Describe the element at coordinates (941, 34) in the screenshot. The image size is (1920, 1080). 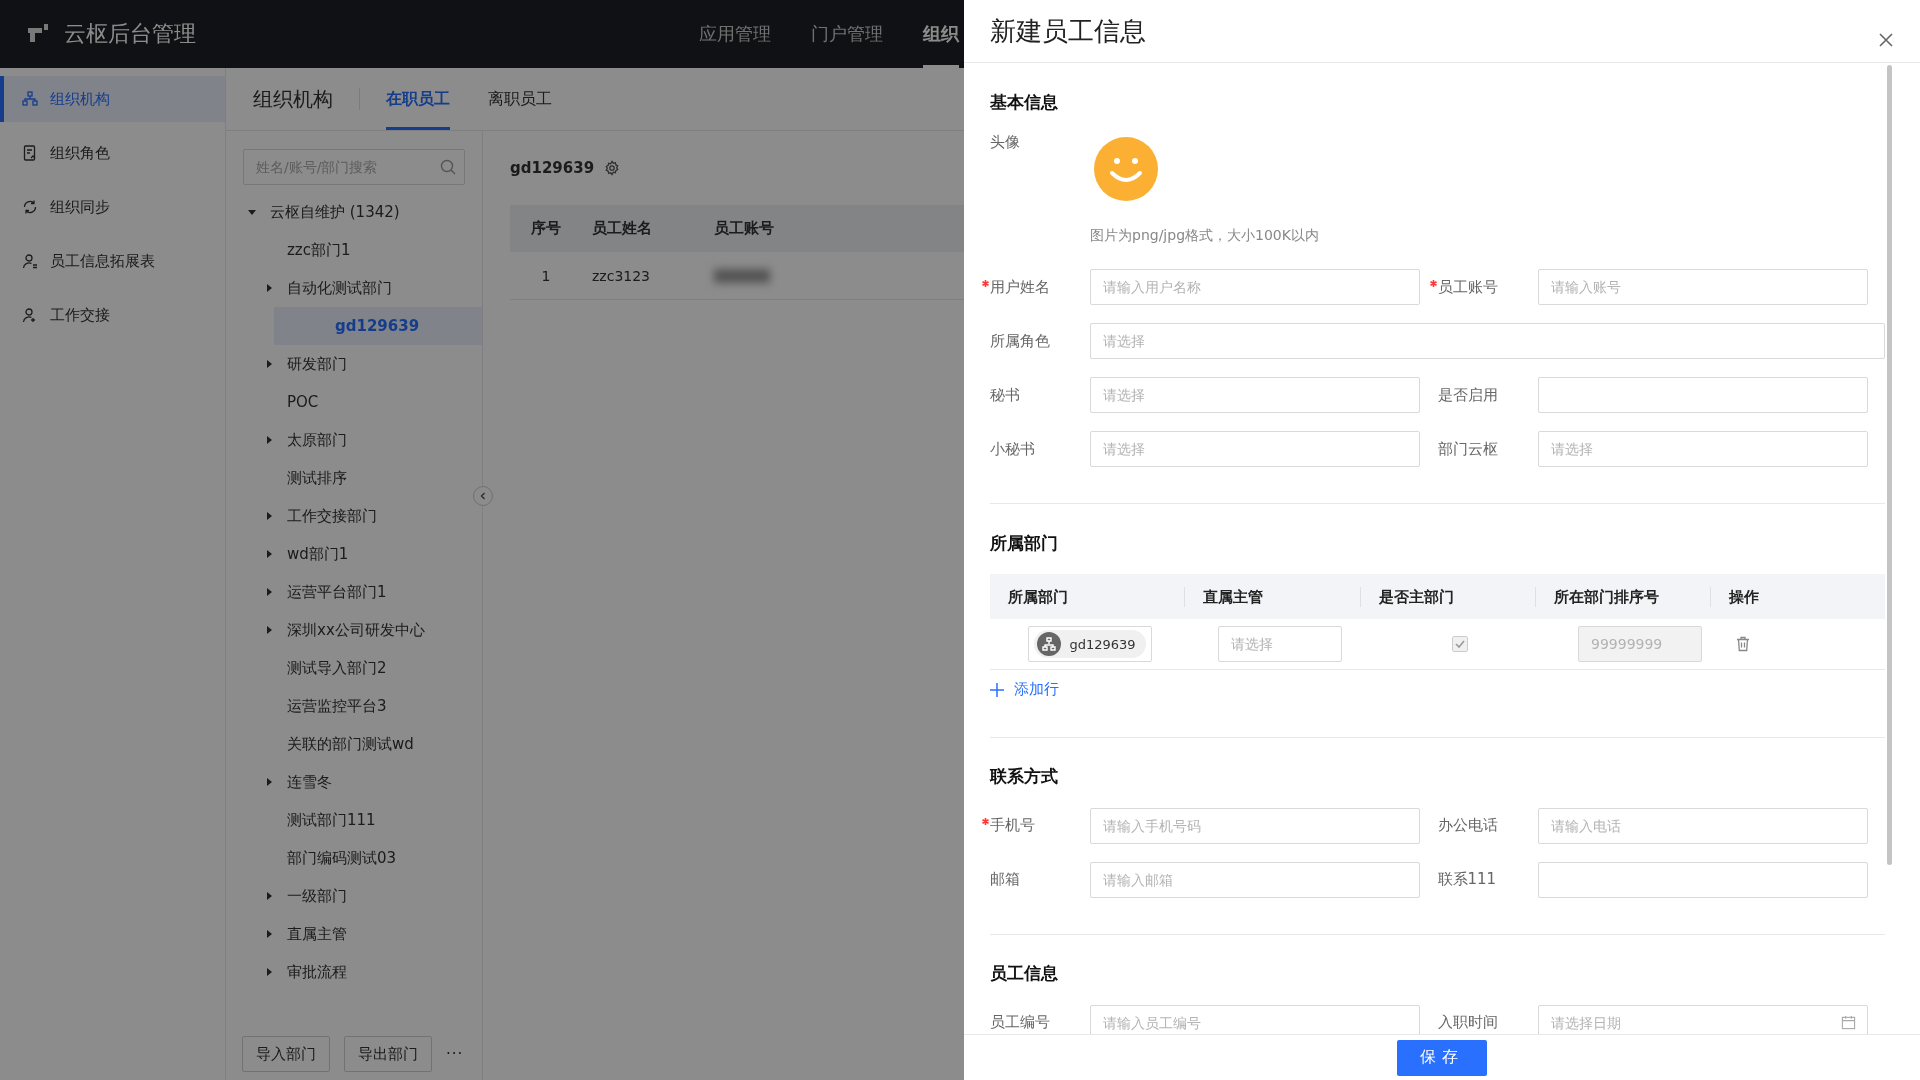
I see `nav-tab: 组织` at that location.